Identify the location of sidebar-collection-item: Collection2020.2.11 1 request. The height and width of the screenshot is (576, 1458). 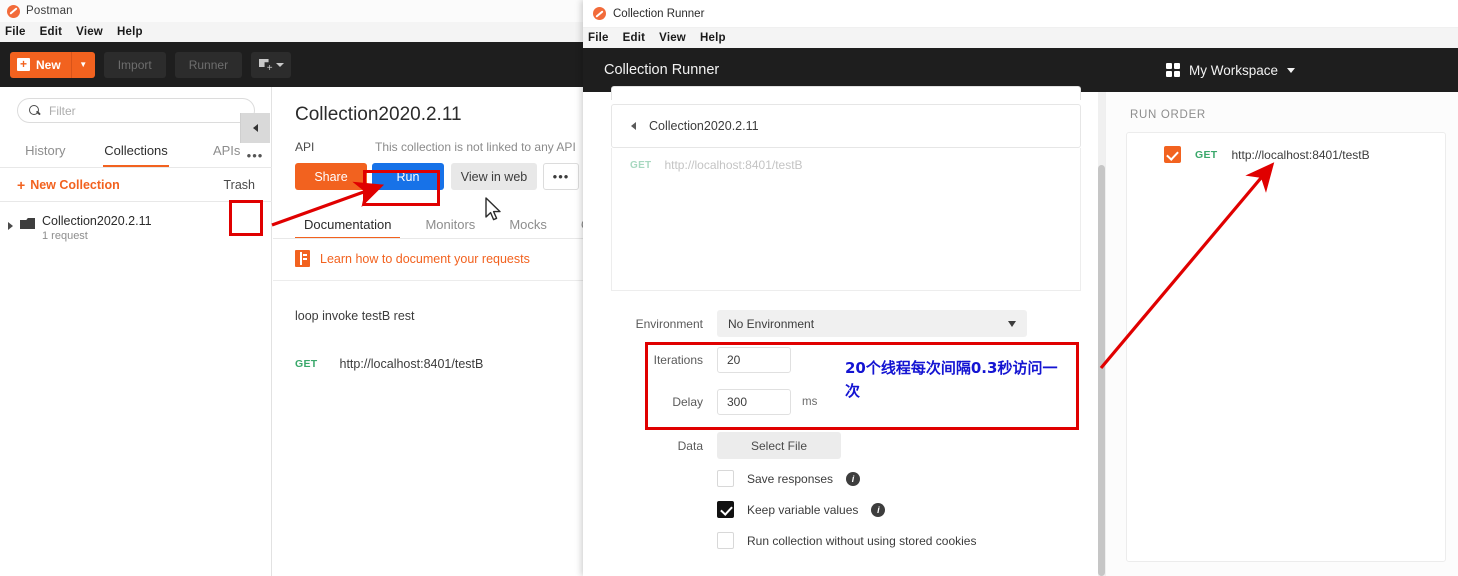
(136, 229).